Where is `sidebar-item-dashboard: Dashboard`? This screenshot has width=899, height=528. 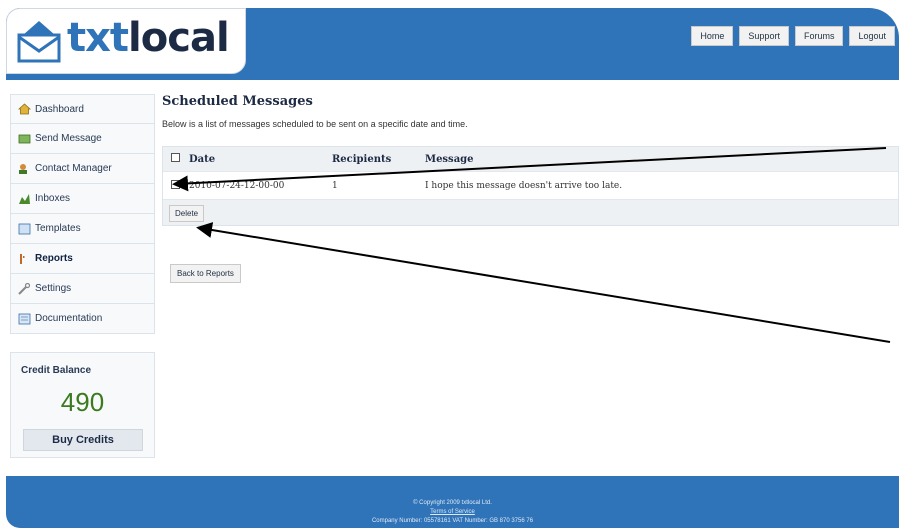
sidebar-item-dashboard: Dashboard is located at coordinates (82, 109).